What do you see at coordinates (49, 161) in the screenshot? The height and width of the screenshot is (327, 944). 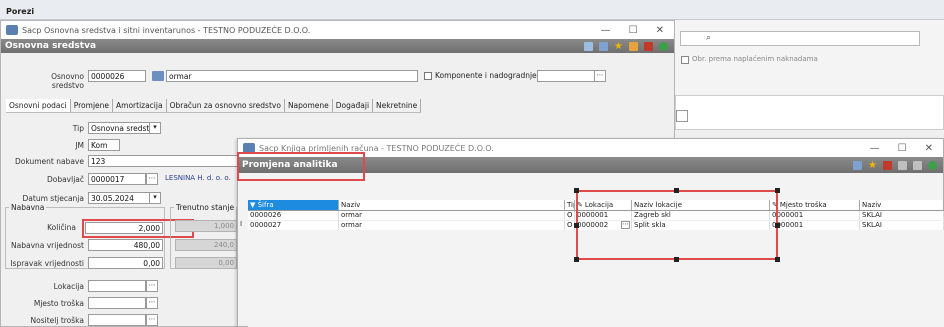 I see `dokument-nabave-label: Dokument nabave` at bounding box center [49, 161].